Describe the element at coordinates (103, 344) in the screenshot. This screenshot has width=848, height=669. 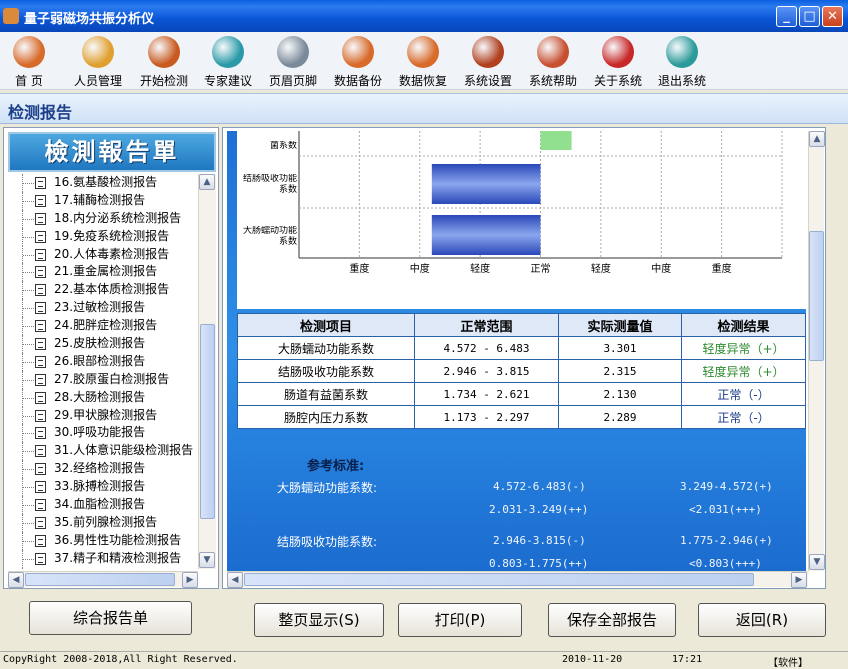
I see `list-item: 25.皮肤检测报告` at that location.